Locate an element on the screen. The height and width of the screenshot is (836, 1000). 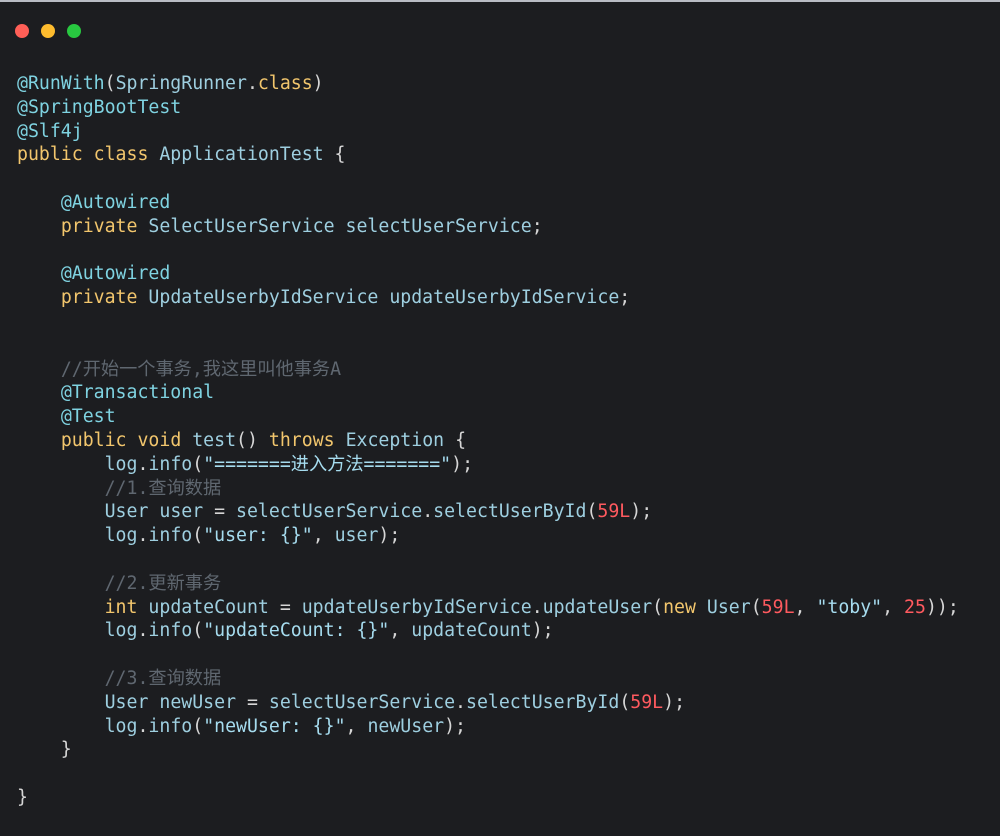
code-line: @Transactional is located at coordinates (488, 393).